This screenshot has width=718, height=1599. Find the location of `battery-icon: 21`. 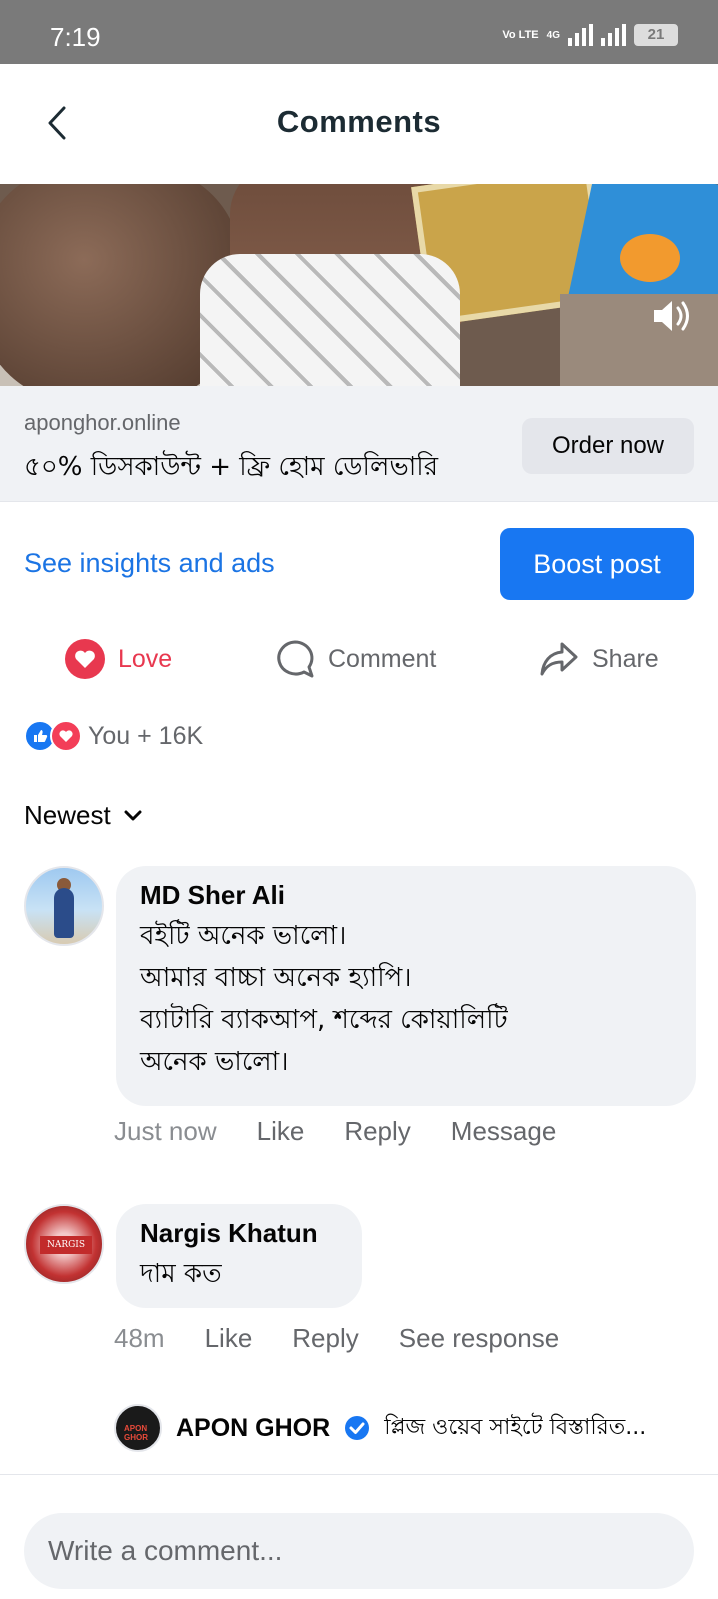

battery-icon: 21 is located at coordinates (656, 35).